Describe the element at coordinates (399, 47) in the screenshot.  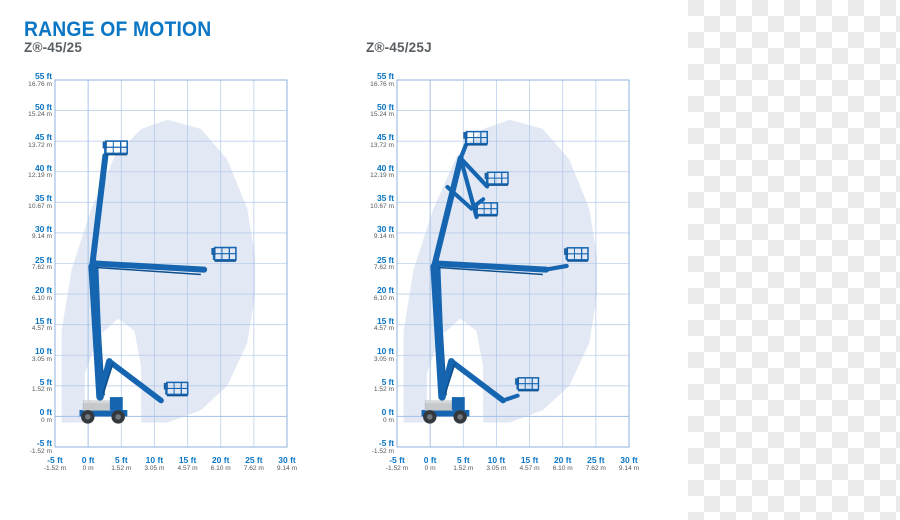
I see `chart-title-right-text: Z®-45/25J` at that location.